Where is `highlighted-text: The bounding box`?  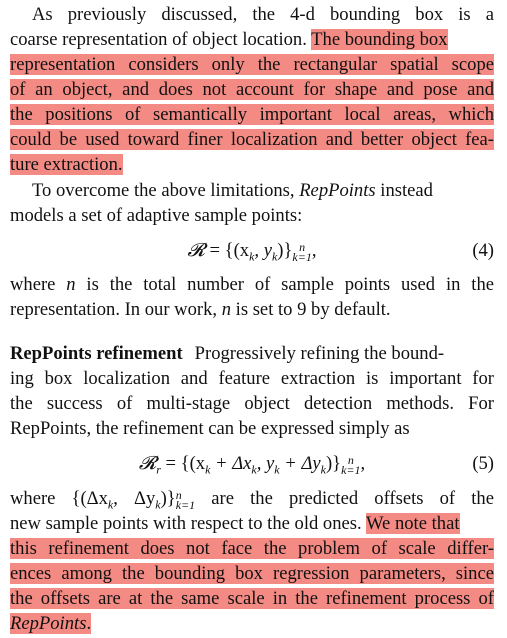 highlighted-text: The bounding box is located at coordinates (379, 39).